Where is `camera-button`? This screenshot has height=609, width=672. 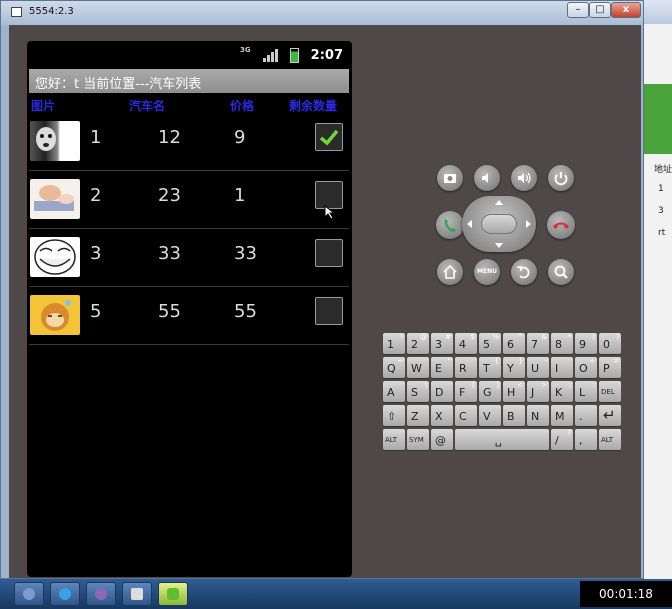 camera-button is located at coordinates (450, 178).